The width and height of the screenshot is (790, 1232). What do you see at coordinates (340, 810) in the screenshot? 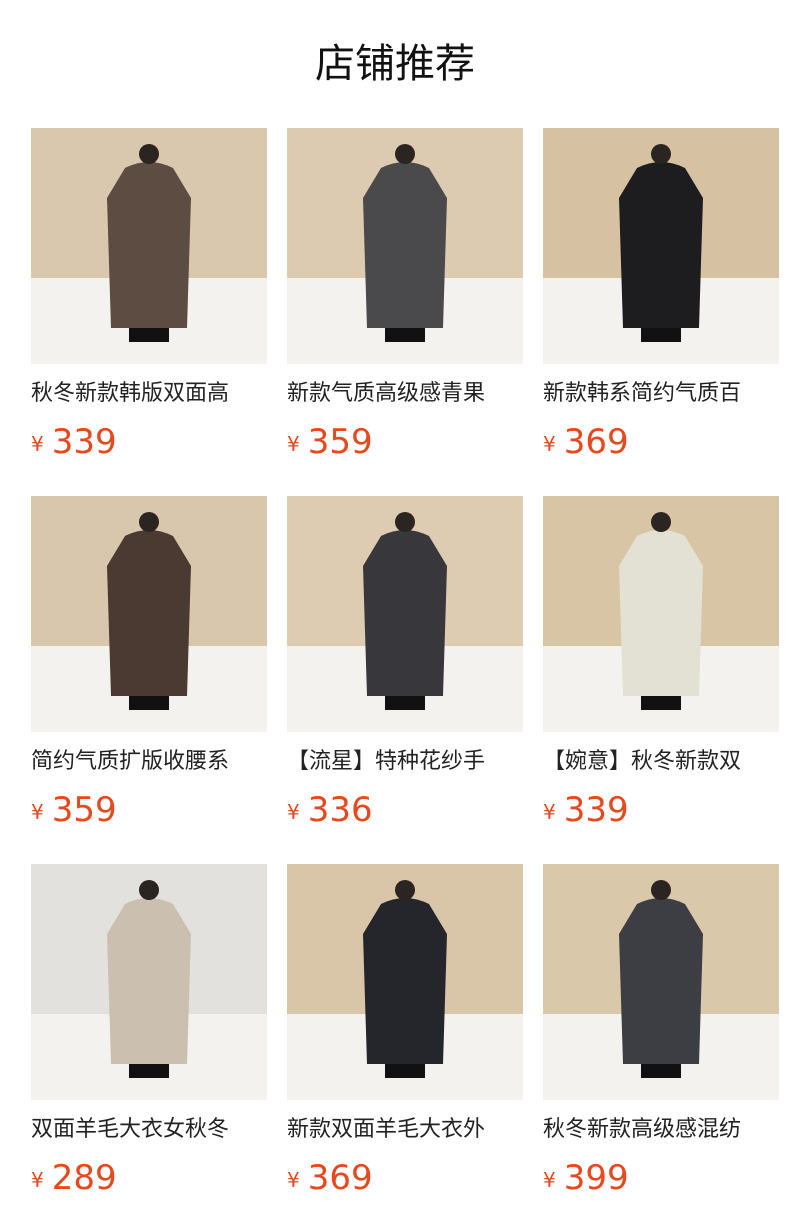
I see `price-amount: 336` at bounding box center [340, 810].